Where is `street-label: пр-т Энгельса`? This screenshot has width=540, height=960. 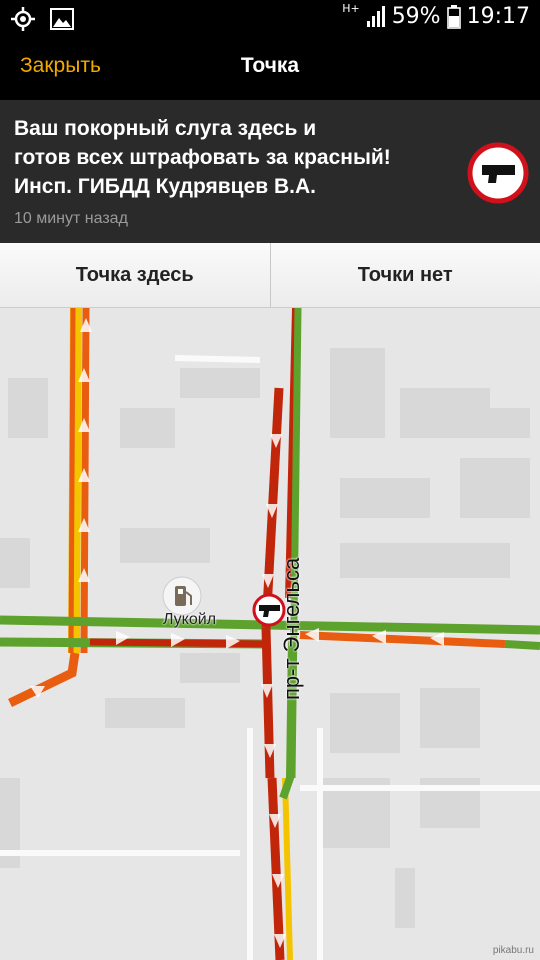 street-label: пр-т Энгельса is located at coordinates (291, 628).